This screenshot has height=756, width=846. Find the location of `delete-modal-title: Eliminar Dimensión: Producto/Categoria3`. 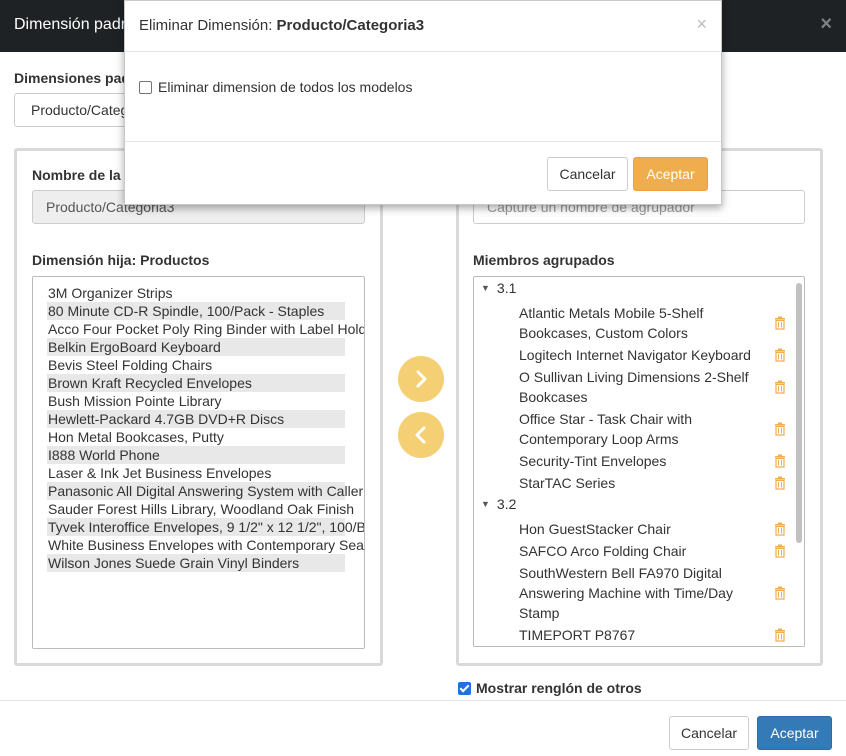

delete-modal-title: Eliminar Dimensión: Producto/Categoria3 is located at coordinates (281, 25).